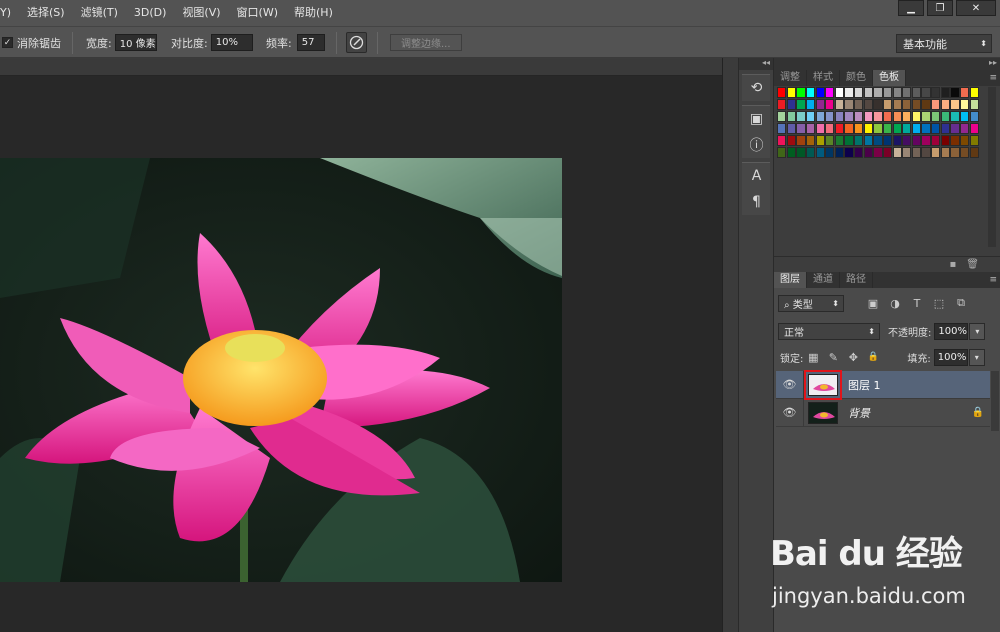  I want to click on frequency-field: 57, so click(310, 42).